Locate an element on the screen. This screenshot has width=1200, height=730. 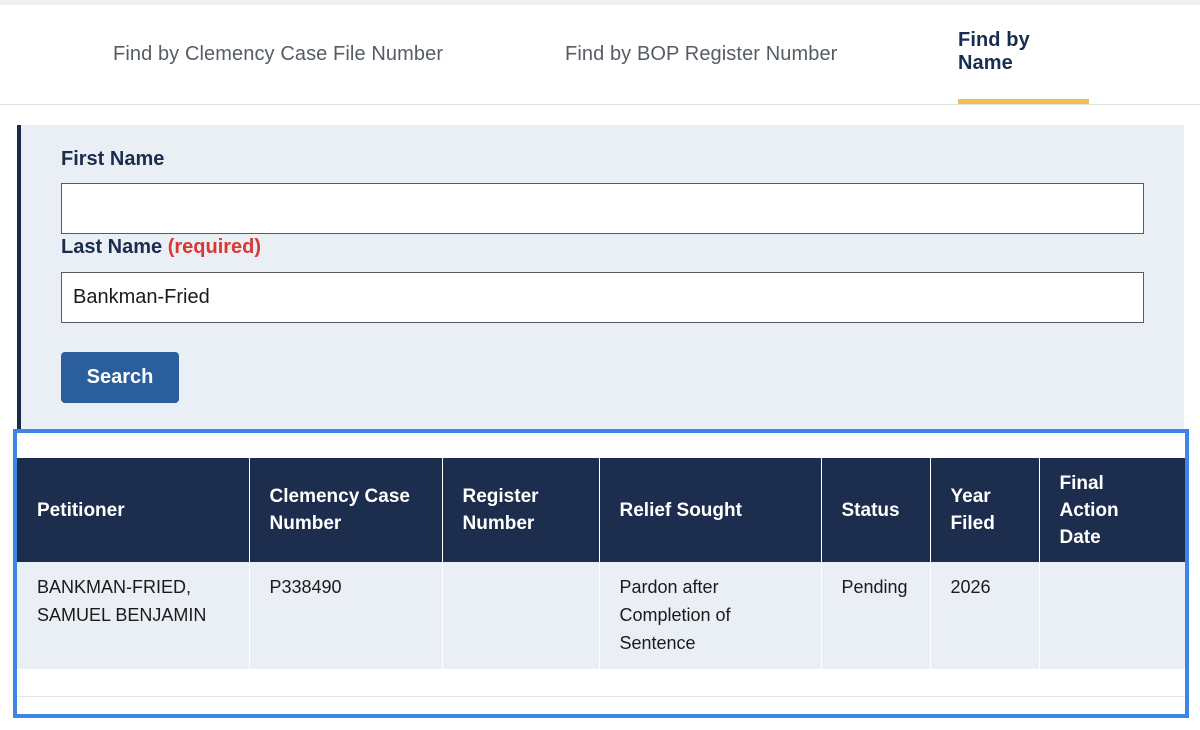
last-name-label: Last Name (required) is located at coordinates (161, 247).